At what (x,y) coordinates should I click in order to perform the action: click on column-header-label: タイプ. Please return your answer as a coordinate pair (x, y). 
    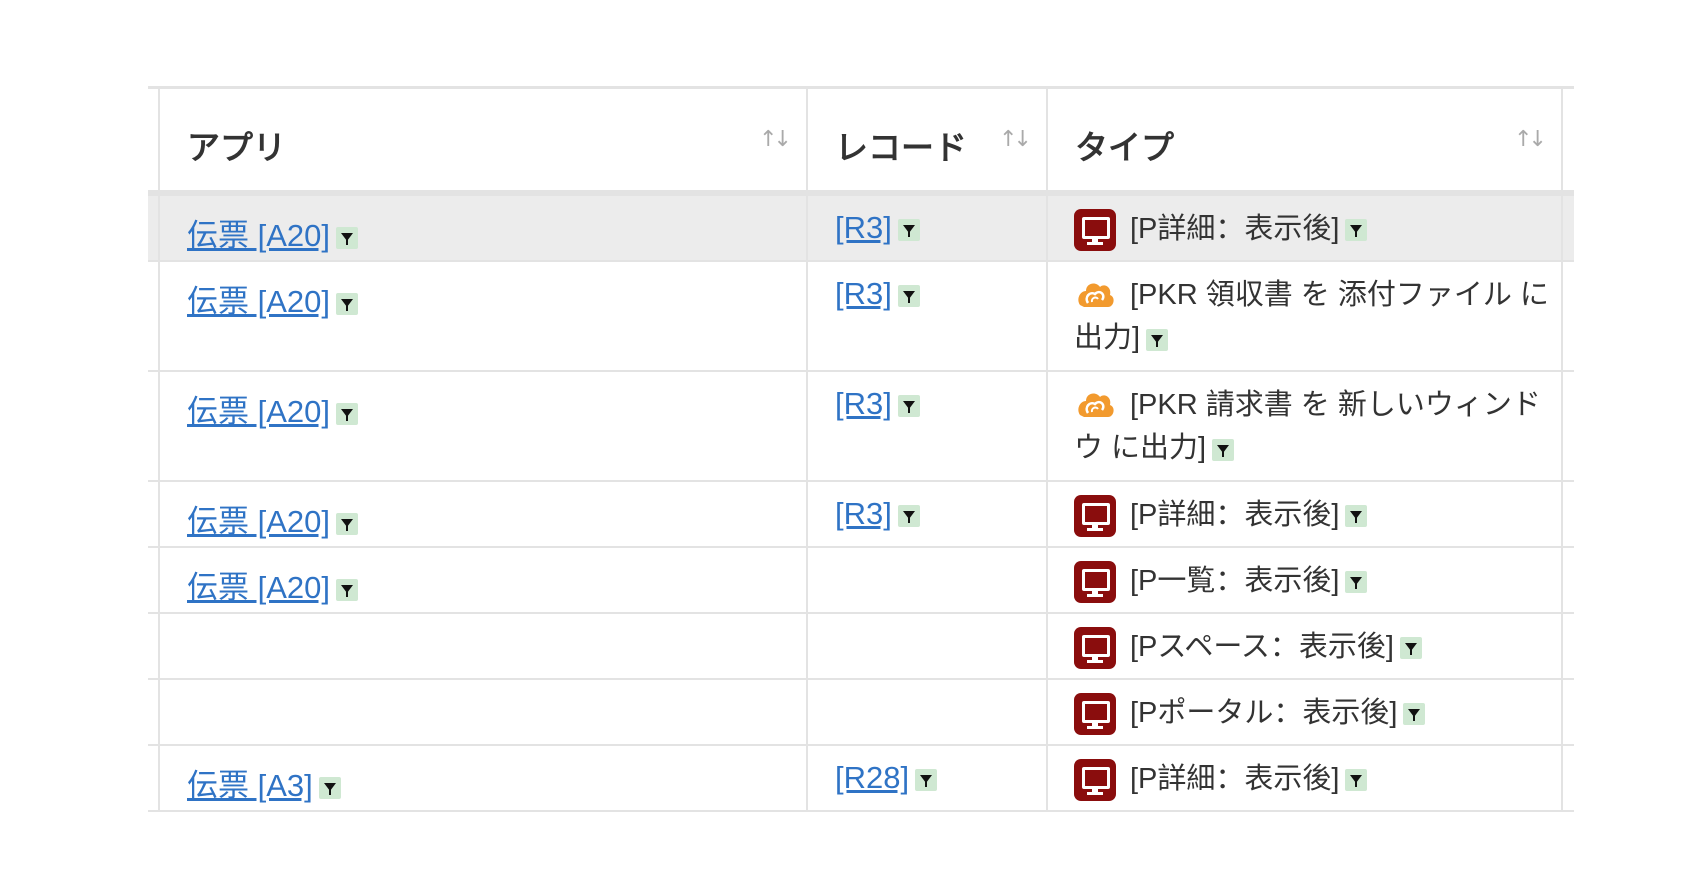
    Looking at the image, I should click on (1124, 147).